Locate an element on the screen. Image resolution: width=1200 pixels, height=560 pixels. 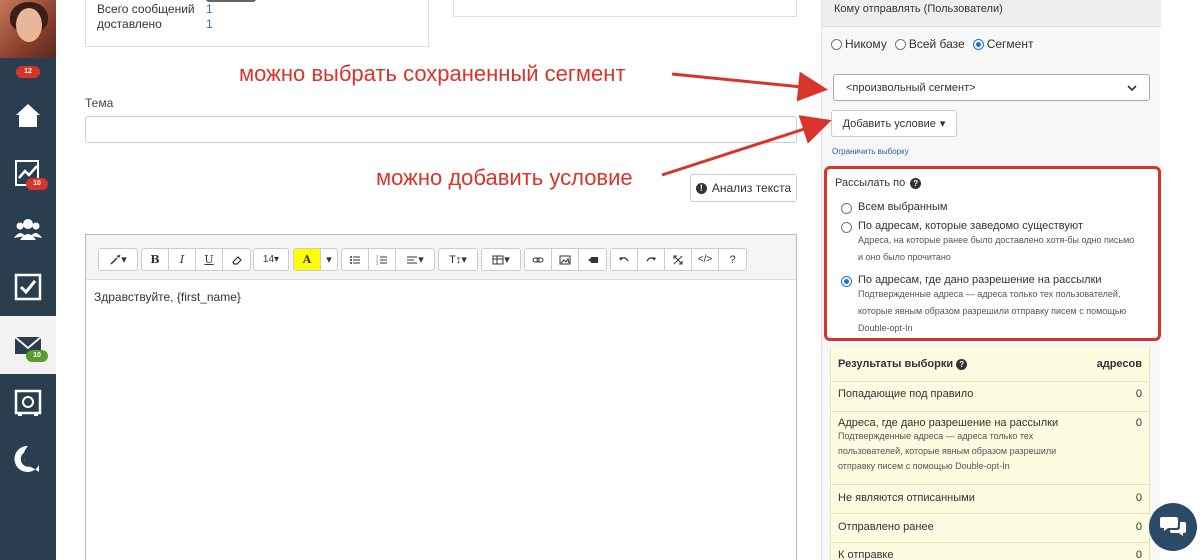
results-header: Результаты выборки? адресов is located at coordinates (990, 364).